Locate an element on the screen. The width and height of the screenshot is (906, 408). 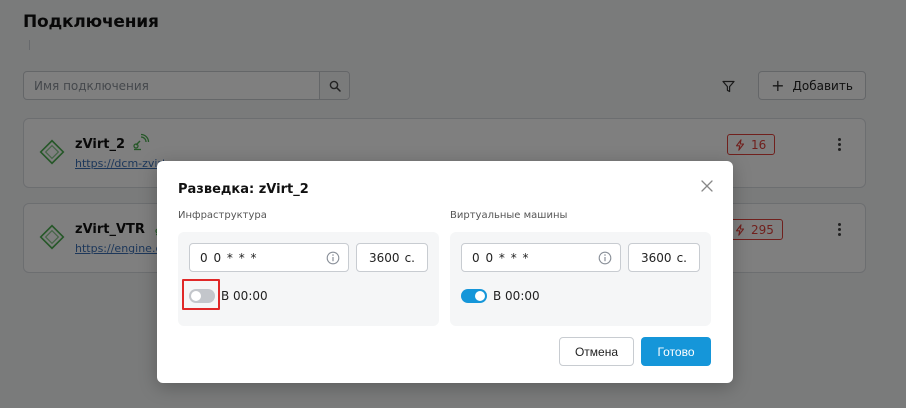
cancel-button: Отмена is located at coordinates (596, 351).